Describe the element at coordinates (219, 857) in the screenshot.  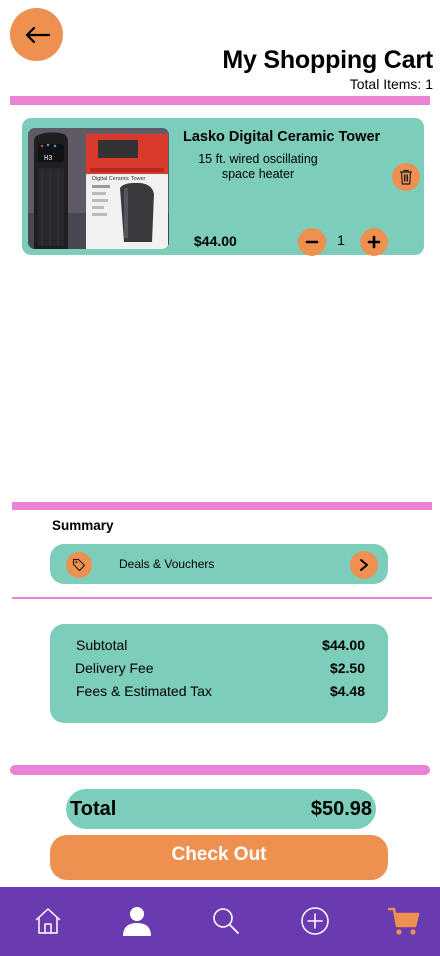
I see `checkout-button: Check Out` at that location.